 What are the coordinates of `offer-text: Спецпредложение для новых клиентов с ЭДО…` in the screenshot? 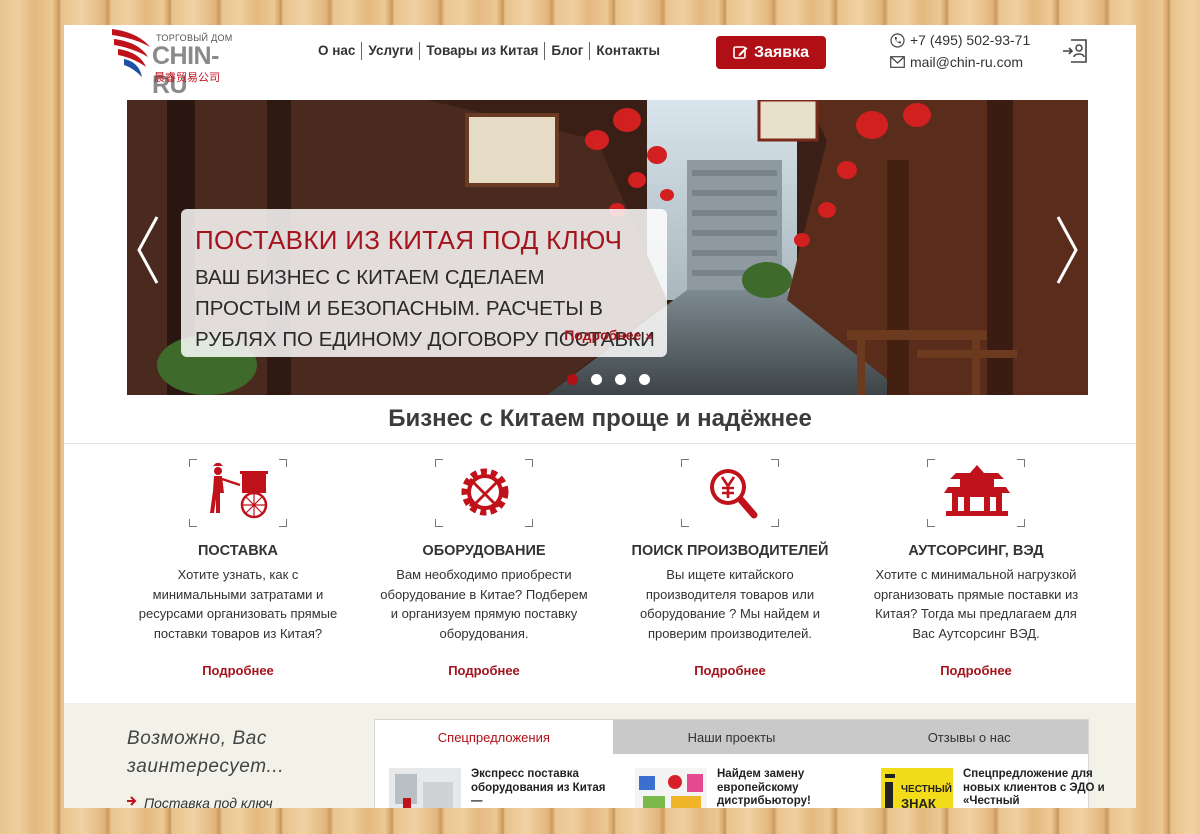 It's located at (1034, 787).